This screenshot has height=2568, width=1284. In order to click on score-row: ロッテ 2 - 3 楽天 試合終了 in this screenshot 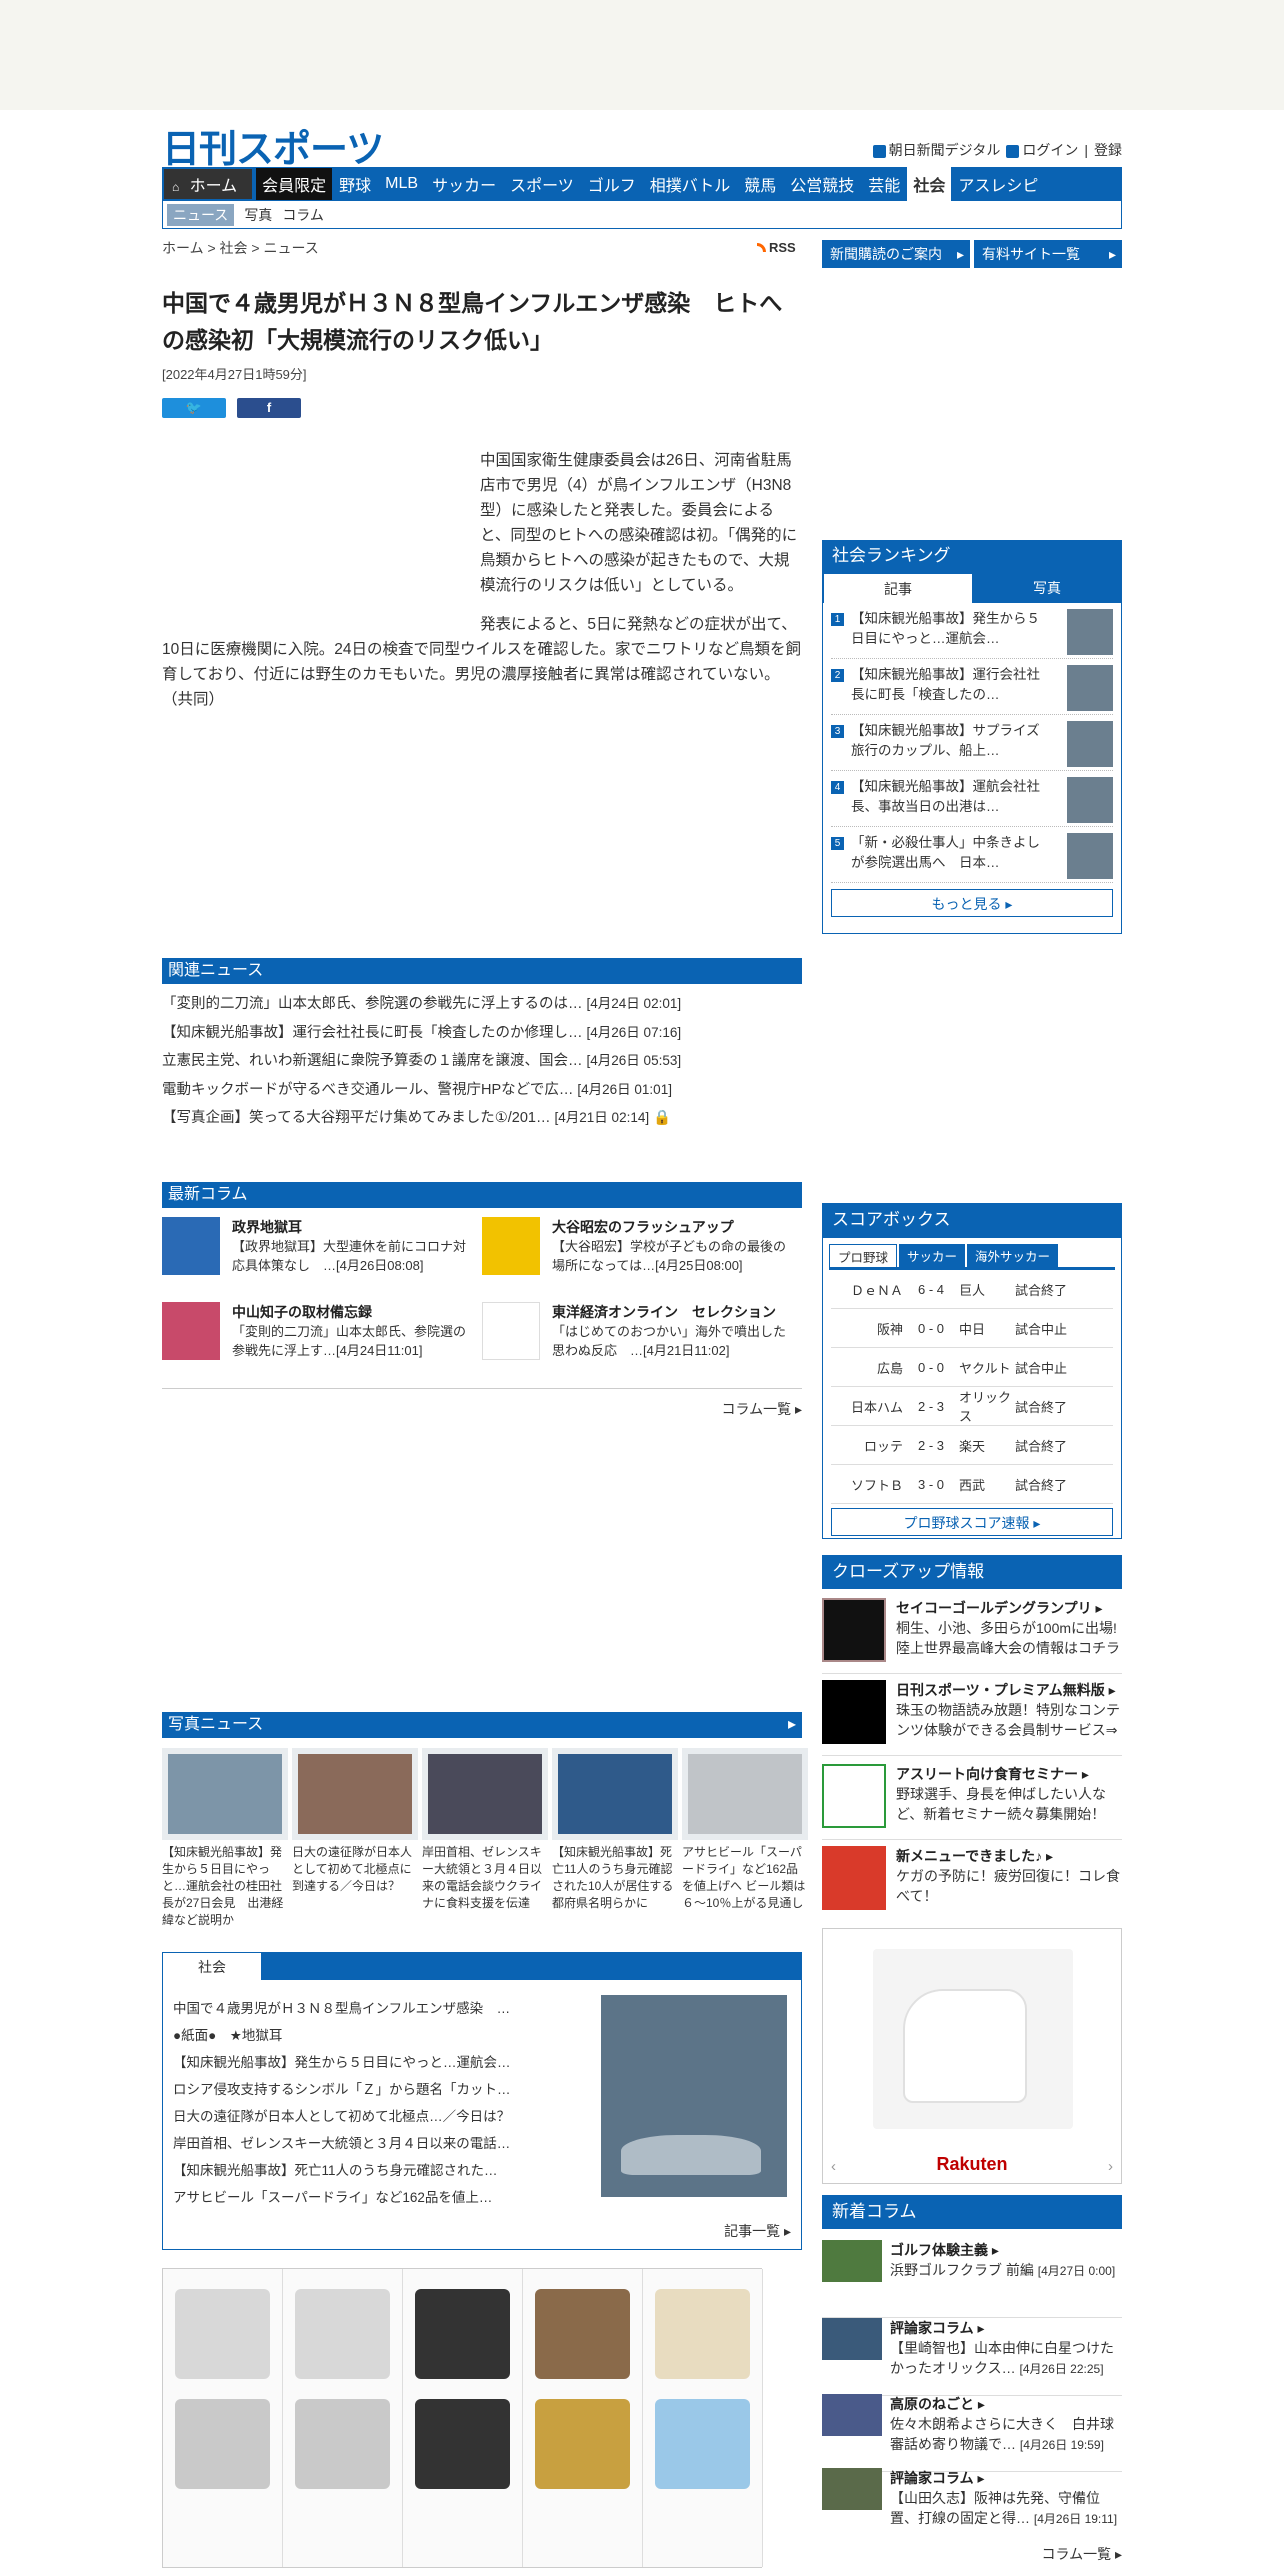, I will do `click(972, 1445)`.